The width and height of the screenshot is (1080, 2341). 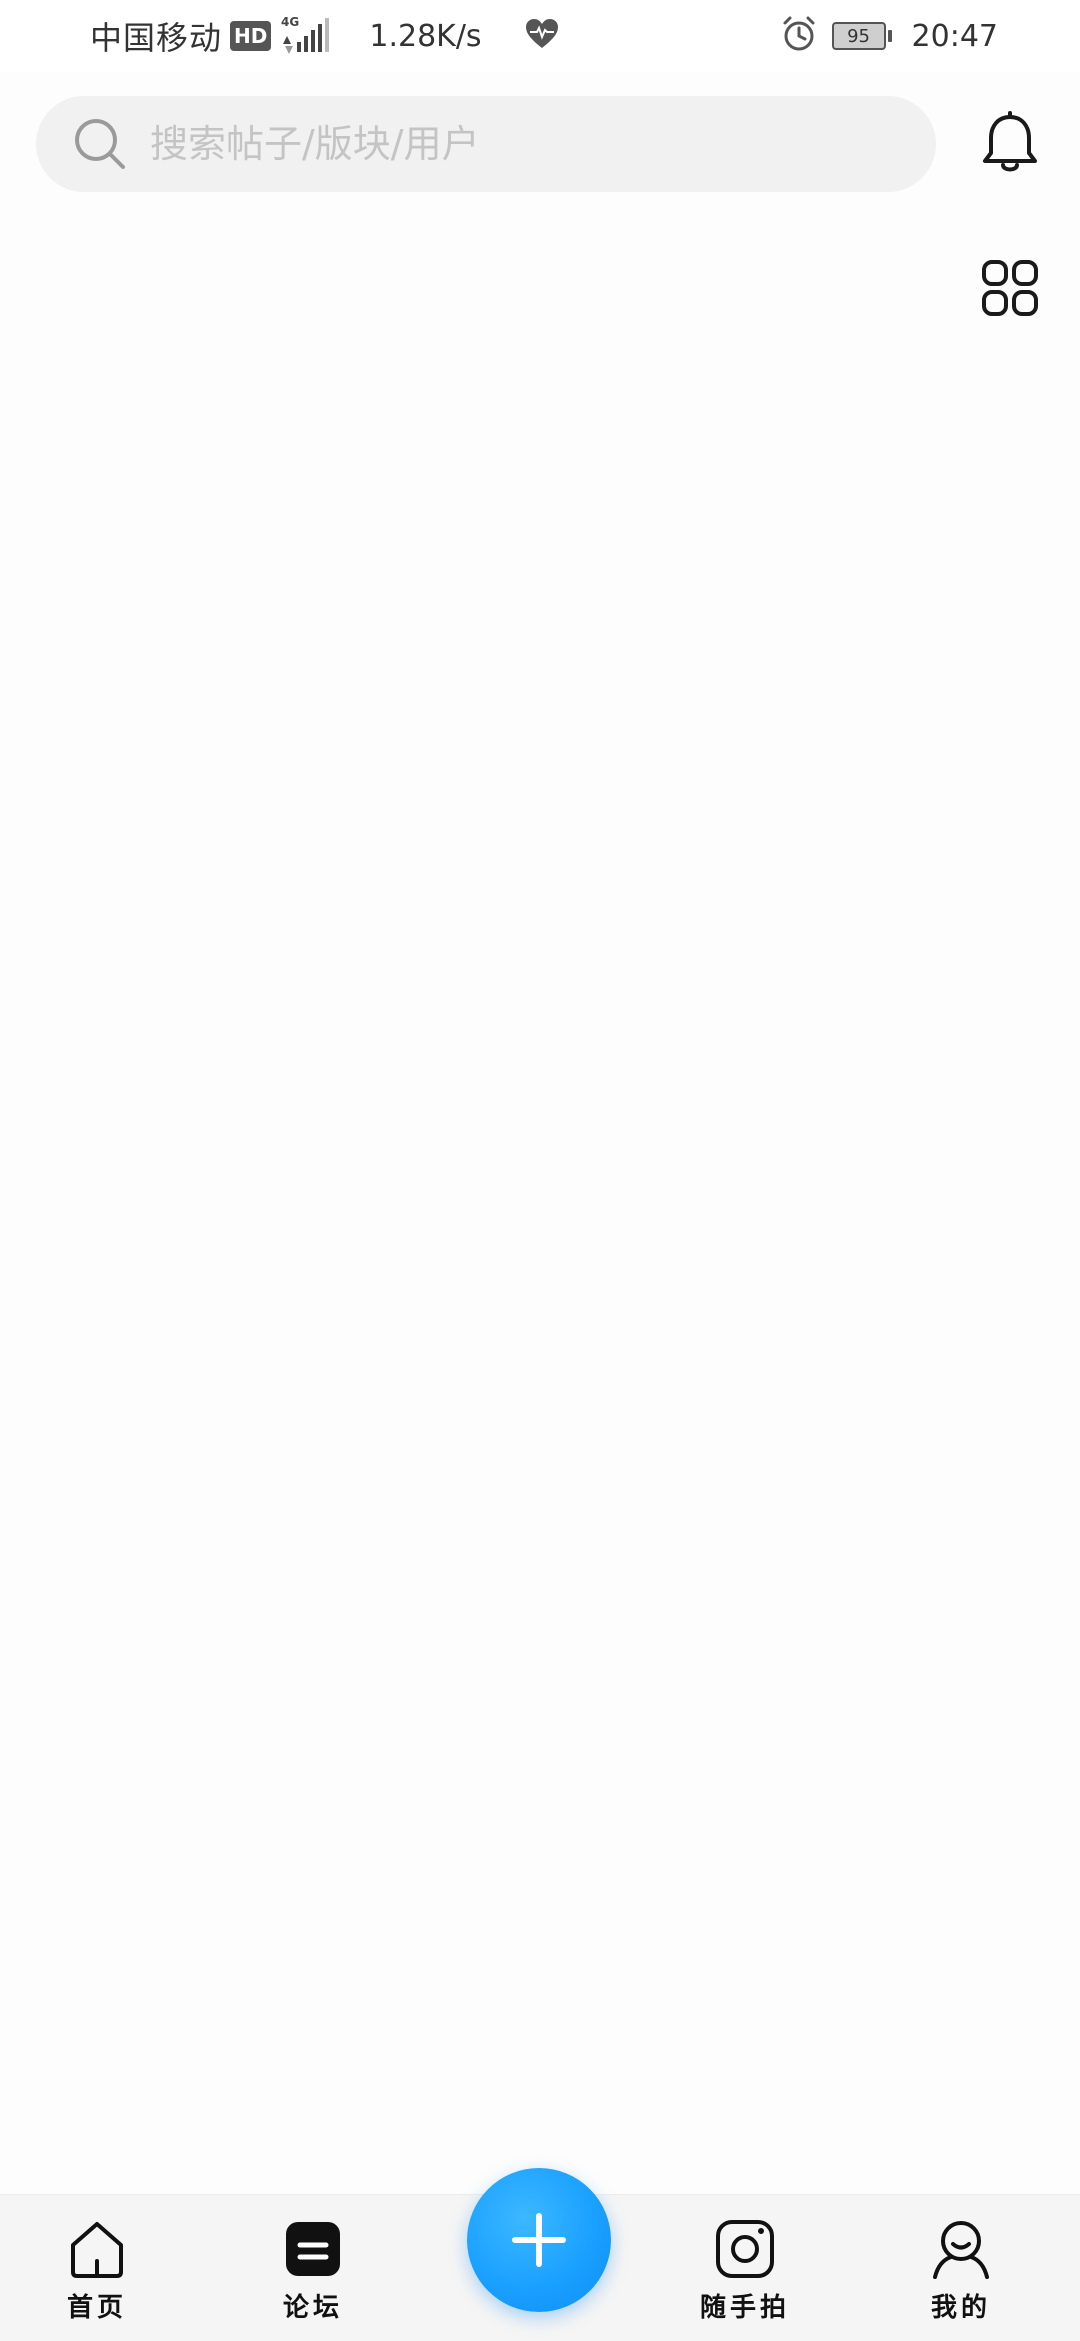 What do you see at coordinates (744, 2308) in the screenshot?
I see `nav-label-snap: 随手拍` at bounding box center [744, 2308].